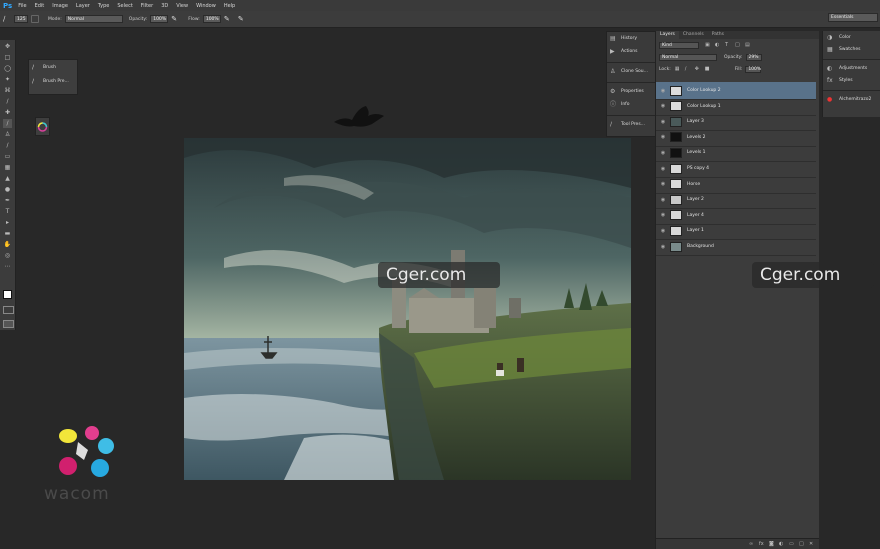 This screenshot has width=880, height=549. Describe the element at coordinates (8, 324) in the screenshot. I see `screen-mode-icon` at that location.